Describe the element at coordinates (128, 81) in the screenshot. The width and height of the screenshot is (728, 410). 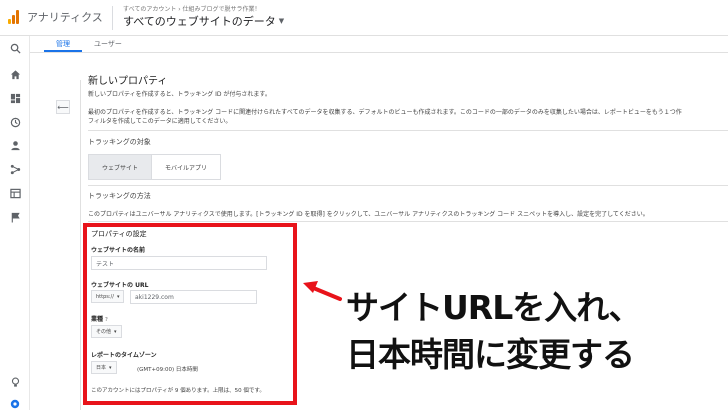
I see `page-title: 新しいプロパティ` at that location.